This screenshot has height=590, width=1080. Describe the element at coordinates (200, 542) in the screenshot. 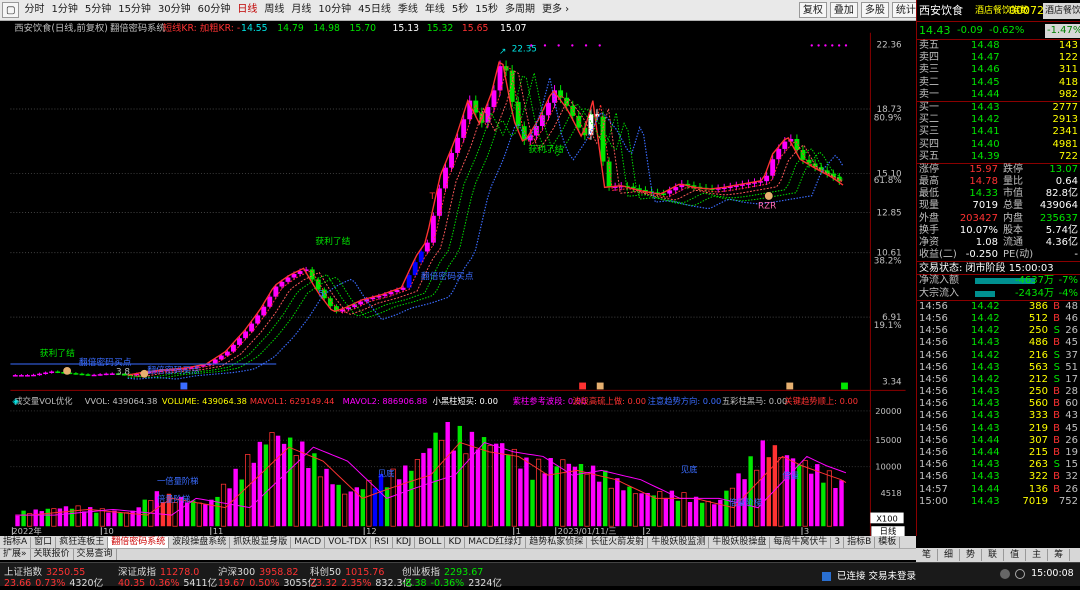

I see `indicator-tab: 波段操盘系统` at that location.